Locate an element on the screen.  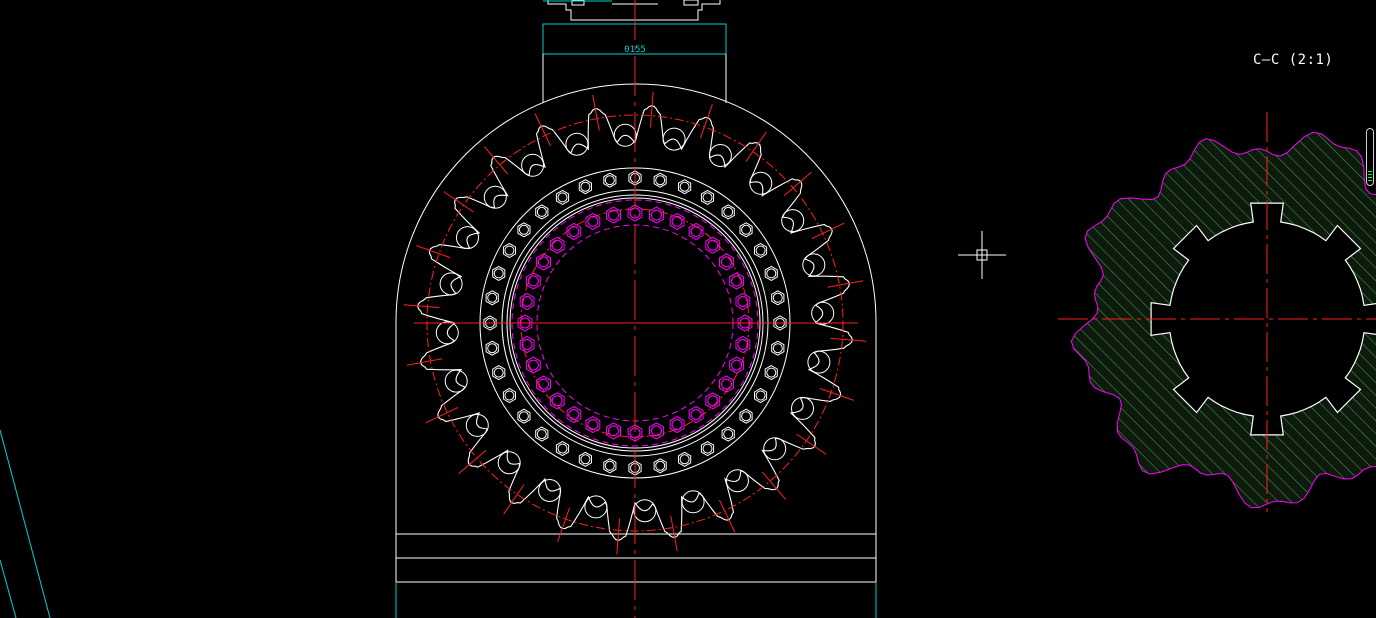
left-construction-lines is located at coordinates (25, 523).